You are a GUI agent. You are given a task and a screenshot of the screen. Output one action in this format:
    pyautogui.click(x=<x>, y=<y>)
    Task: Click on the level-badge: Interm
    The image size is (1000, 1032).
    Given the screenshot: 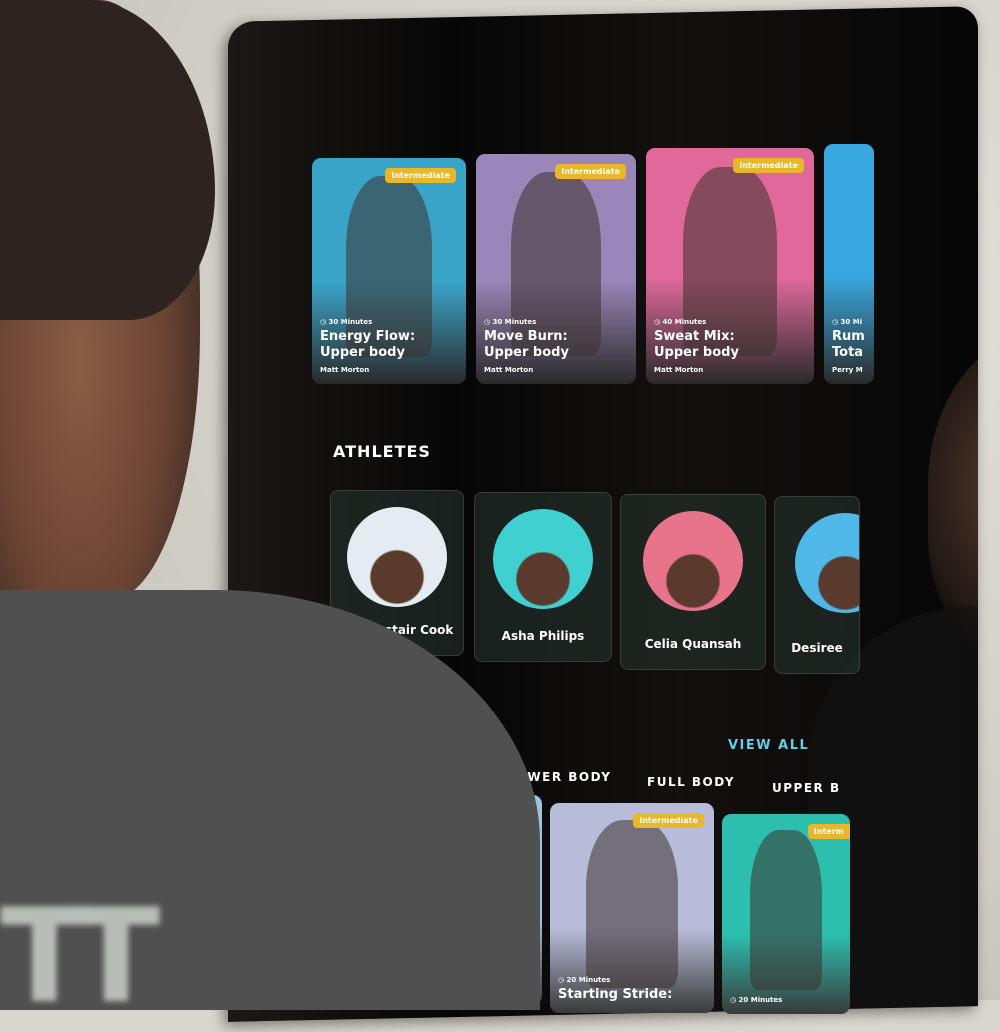 What is the action you would take?
    pyautogui.click(x=828, y=831)
    